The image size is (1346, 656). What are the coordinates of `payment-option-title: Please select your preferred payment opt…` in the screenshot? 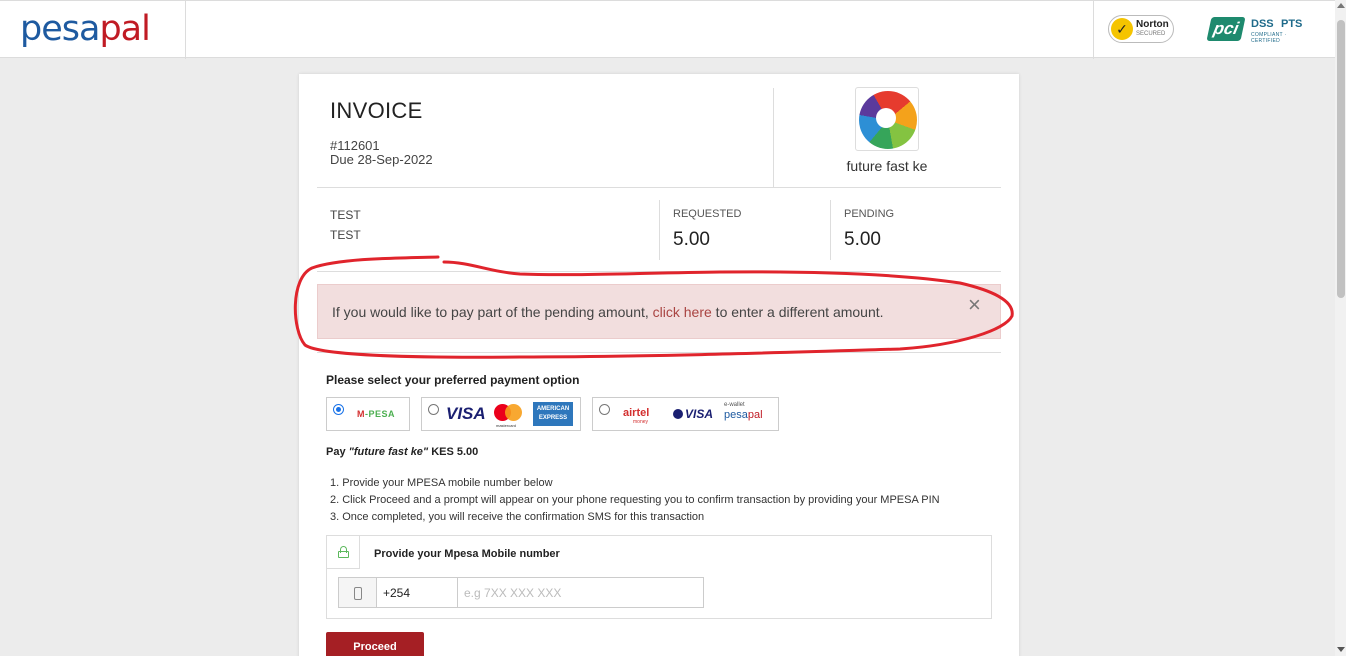 It's located at (453, 380).